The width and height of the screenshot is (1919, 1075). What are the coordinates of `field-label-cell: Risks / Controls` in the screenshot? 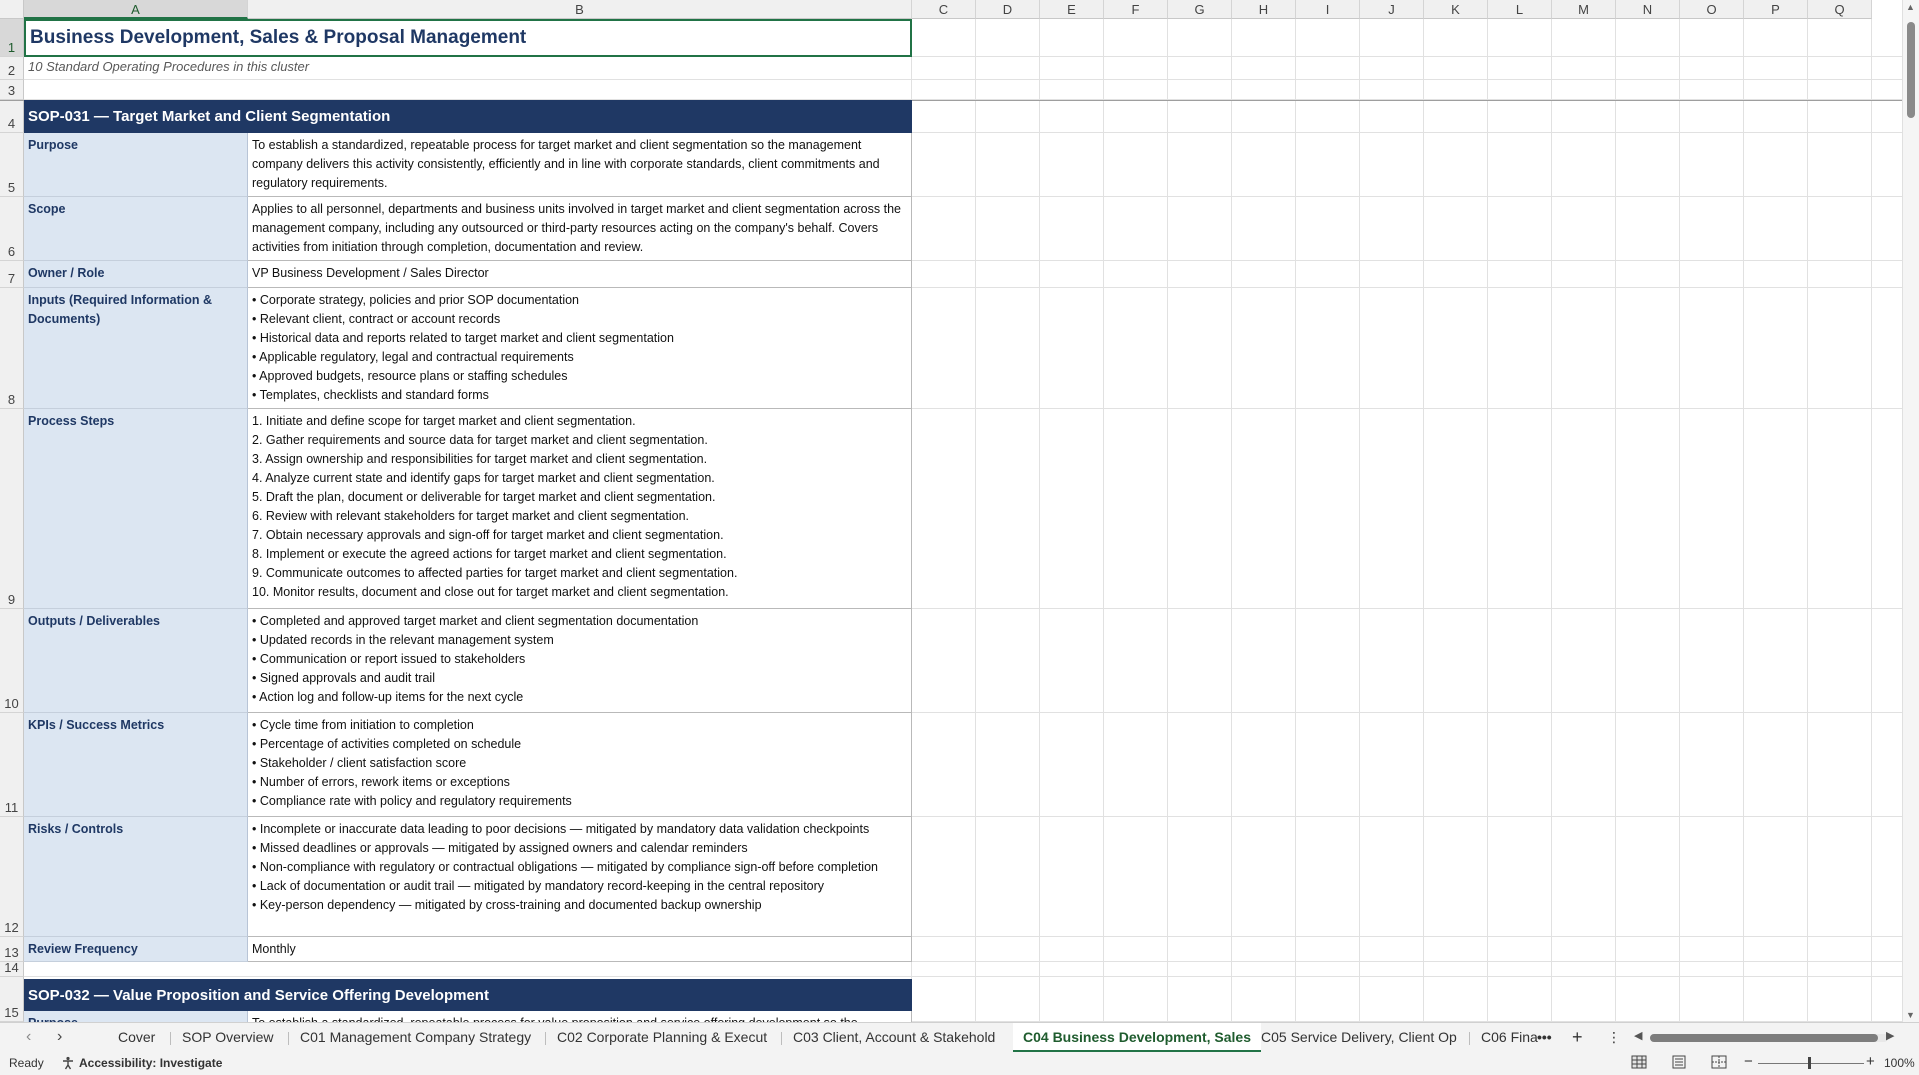 It's located at (136, 877).